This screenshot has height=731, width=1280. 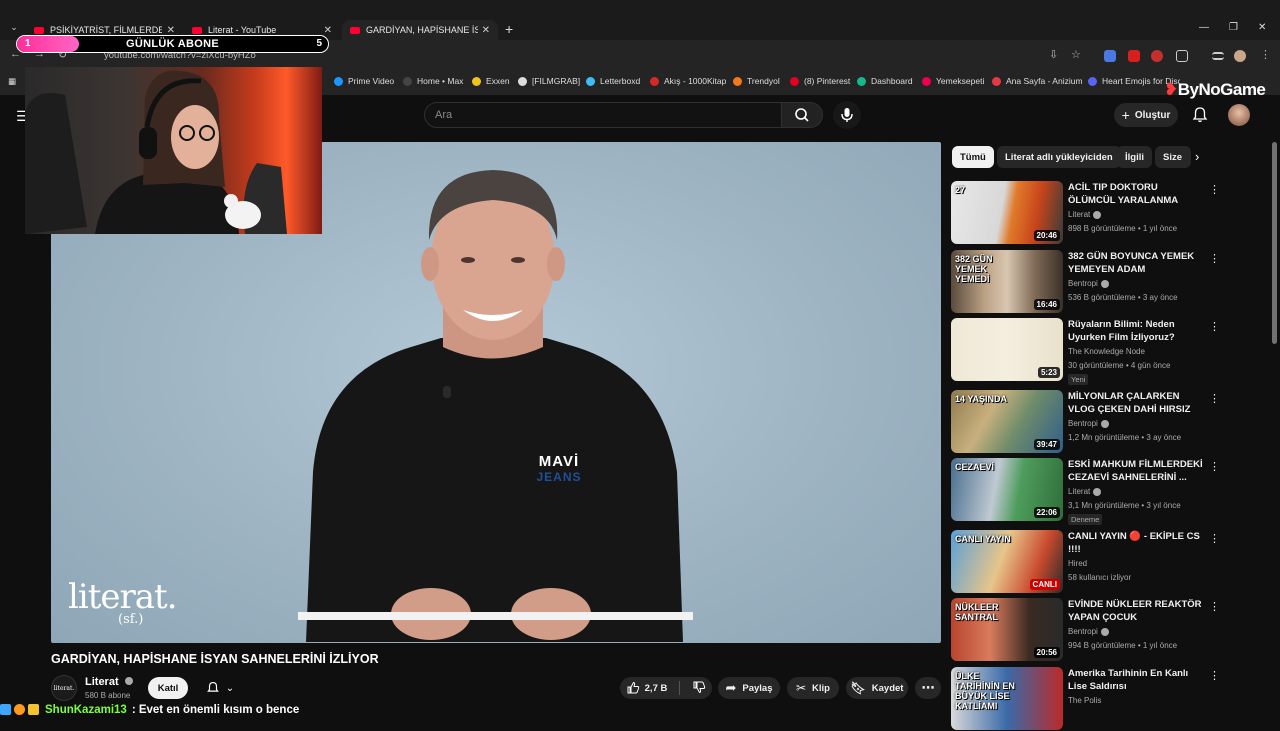 What do you see at coordinates (1007, 212) in the screenshot?
I see `video-thumbnail: 27 20:46` at bounding box center [1007, 212].